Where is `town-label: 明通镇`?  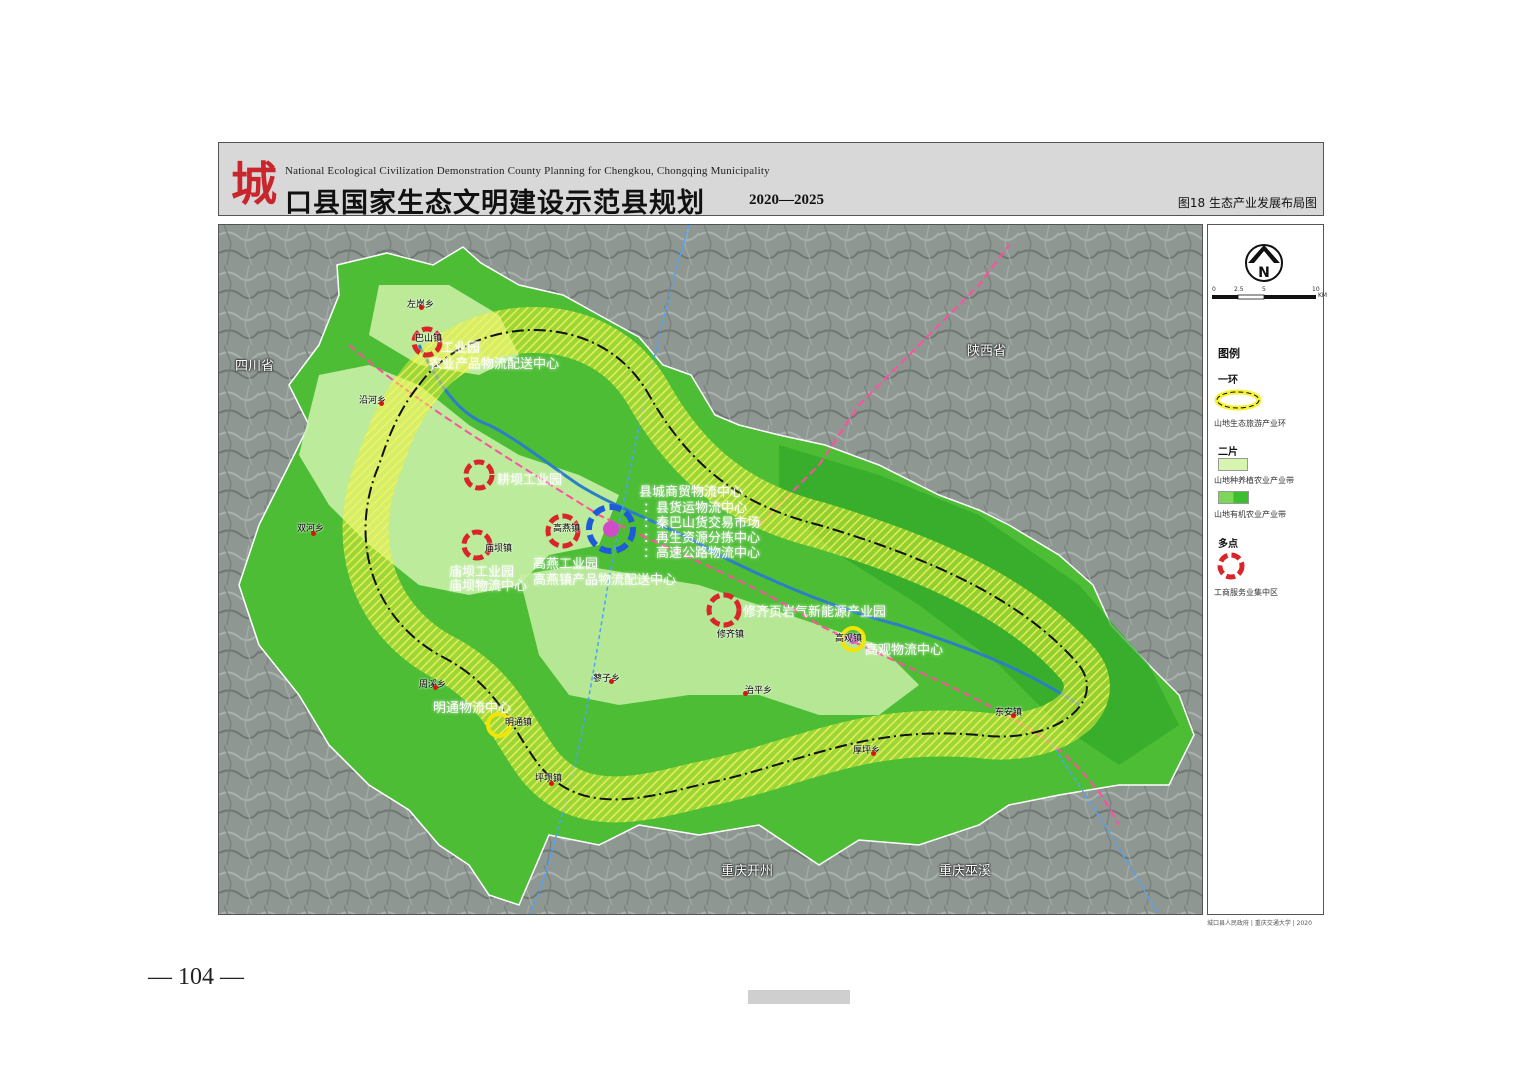
town-label: 明通镇 is located at coordinates (519, 723).